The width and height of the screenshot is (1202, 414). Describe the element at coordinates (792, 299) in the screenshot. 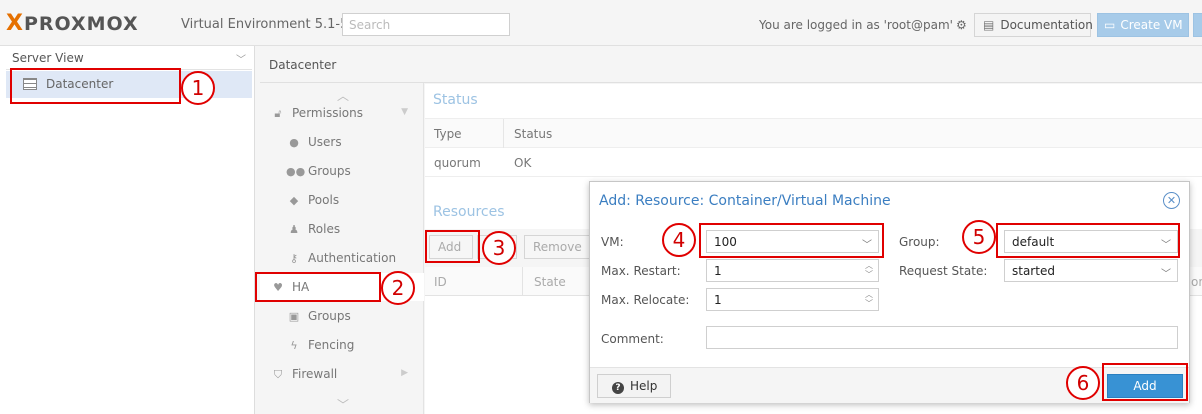

I see `max-relocate-spinner: 1 ︿ ﹀` at that location.